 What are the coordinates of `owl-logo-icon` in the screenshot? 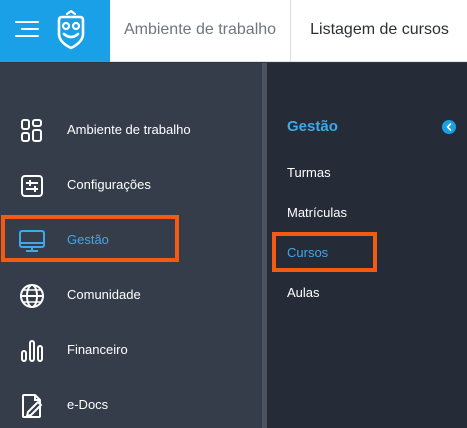 It's located at (71, 30).